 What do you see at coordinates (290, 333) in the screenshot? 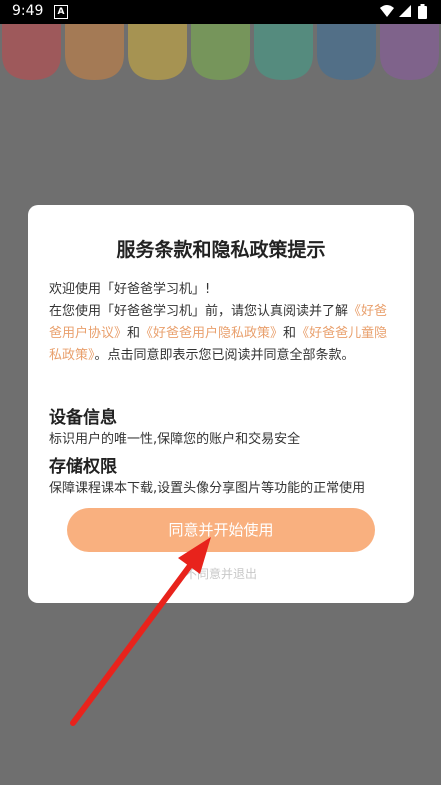
I see `and-text-2: 和` at bounding box center [290, 333].